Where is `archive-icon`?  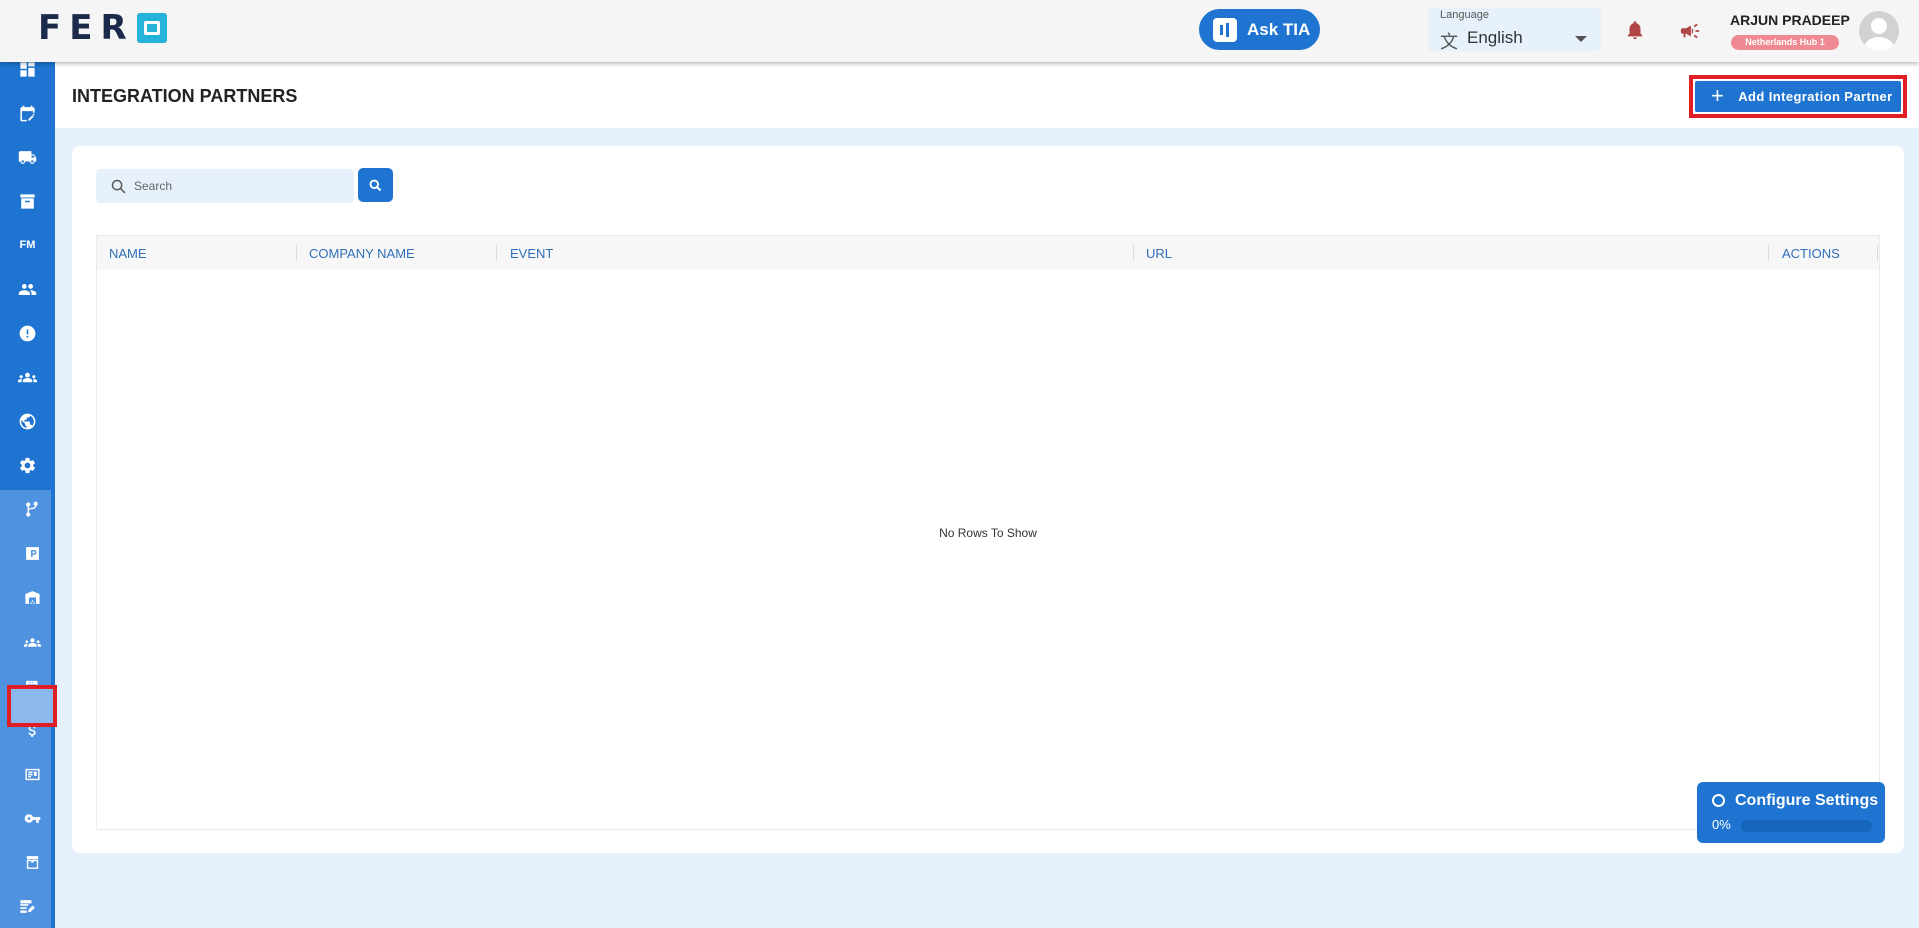
archive-icon is located at coordinates (27, 201).